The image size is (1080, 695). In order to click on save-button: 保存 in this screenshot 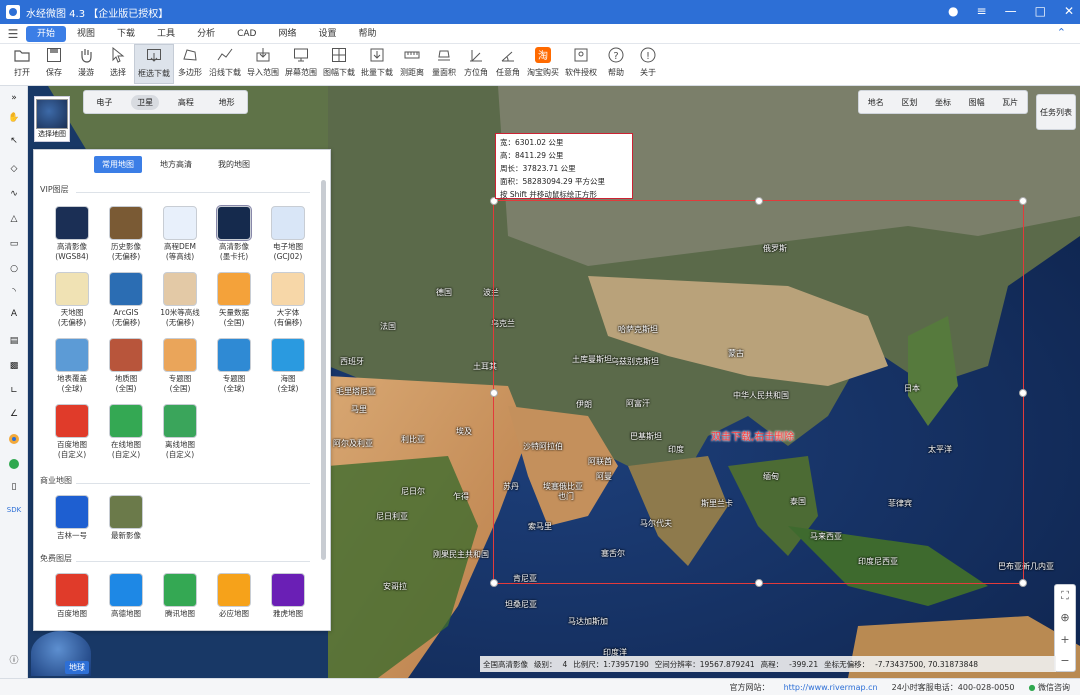, I will do `click(54, 64)`.